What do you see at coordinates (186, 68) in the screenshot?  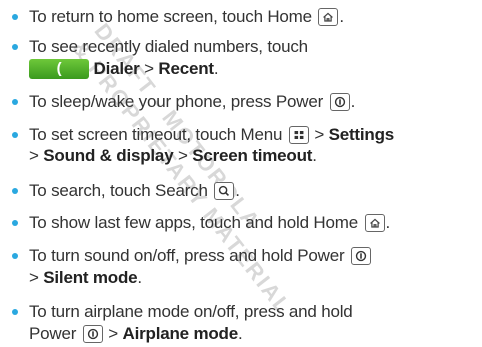 I see `menu-path-recent: Recent` at bounding box center [186, 68].